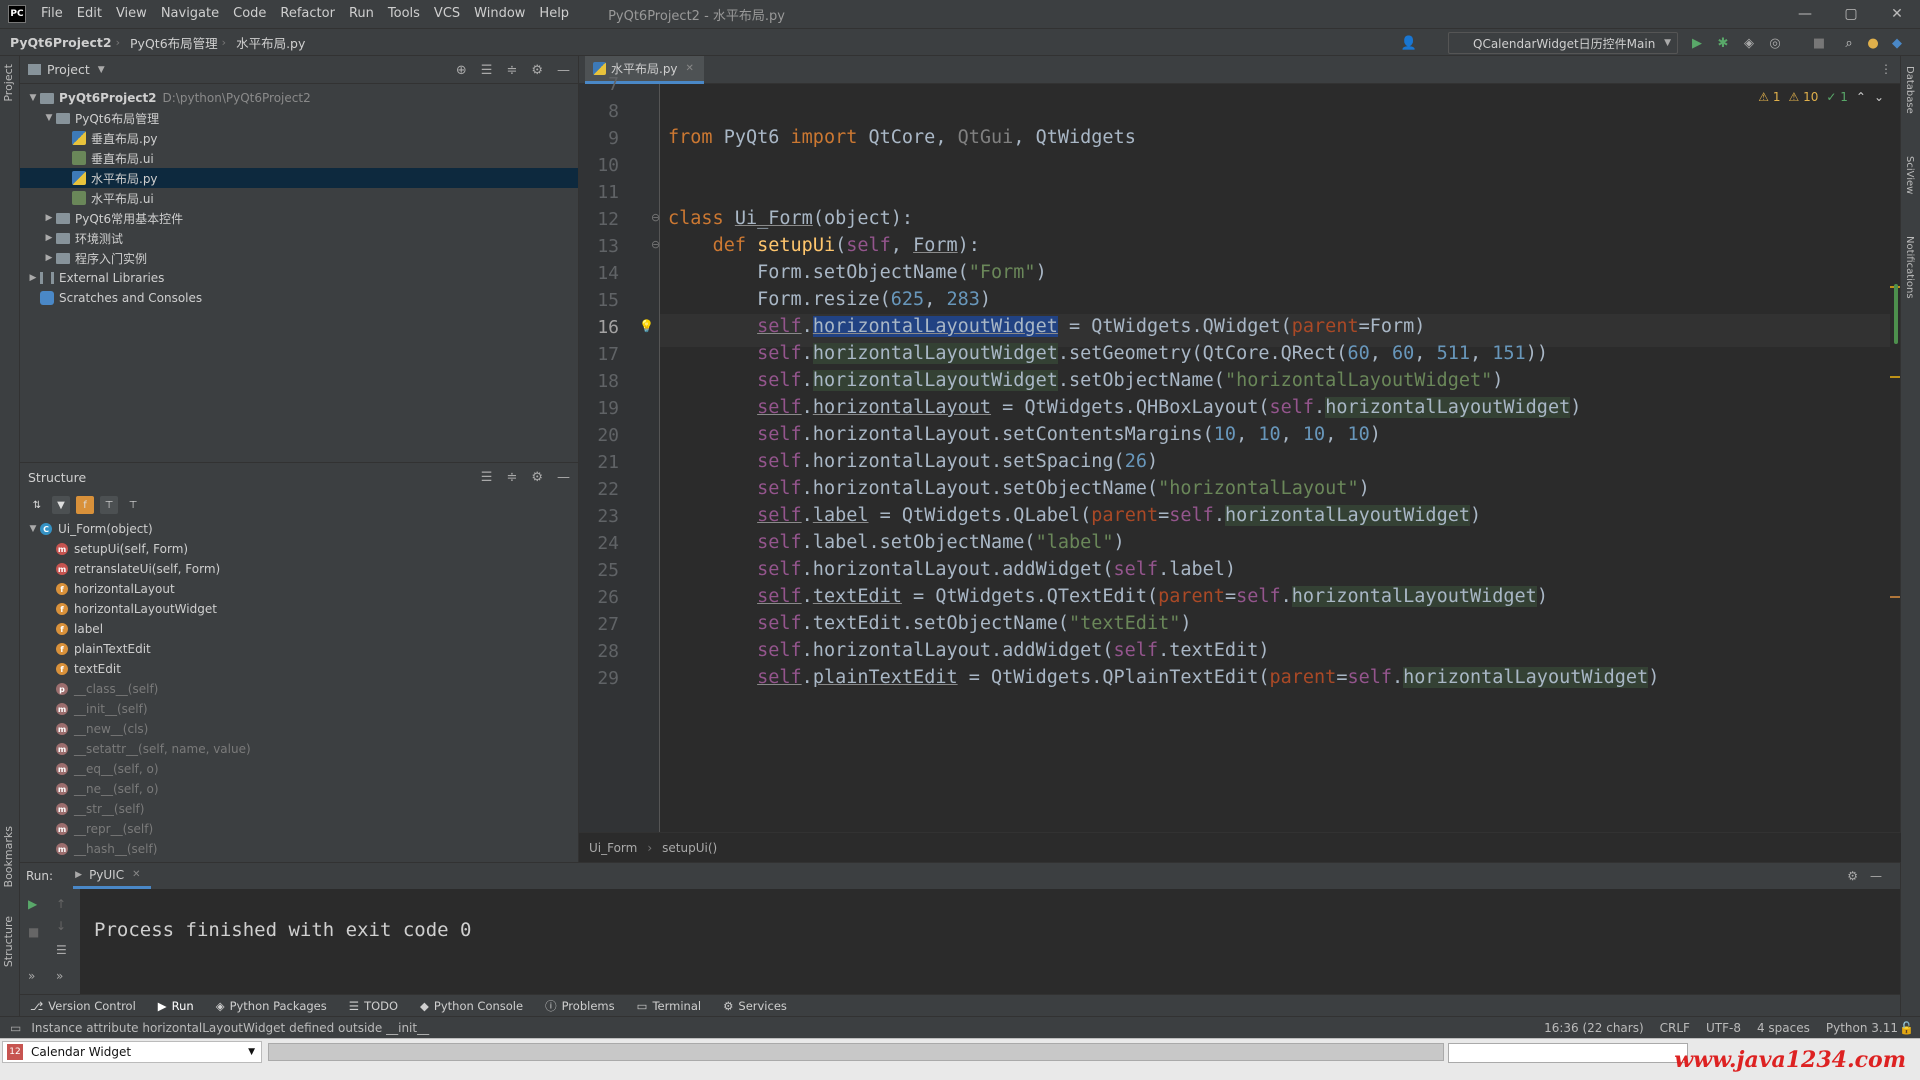 This screenshot has width=1920, height=1080. What do you see at coordinates (299, 629) in the screenshot?
I see `structure-item: f label` at bounding box center [299, 629].